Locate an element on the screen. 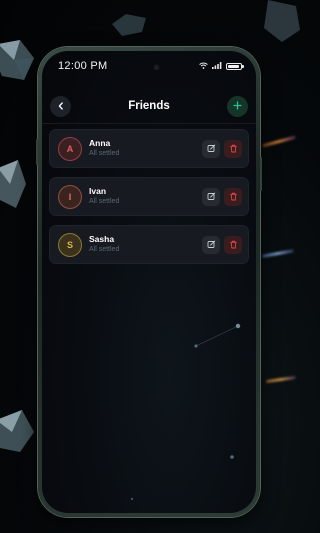 This screenshot has height=533, width=320. power-button is located at coordinates (261, 174).